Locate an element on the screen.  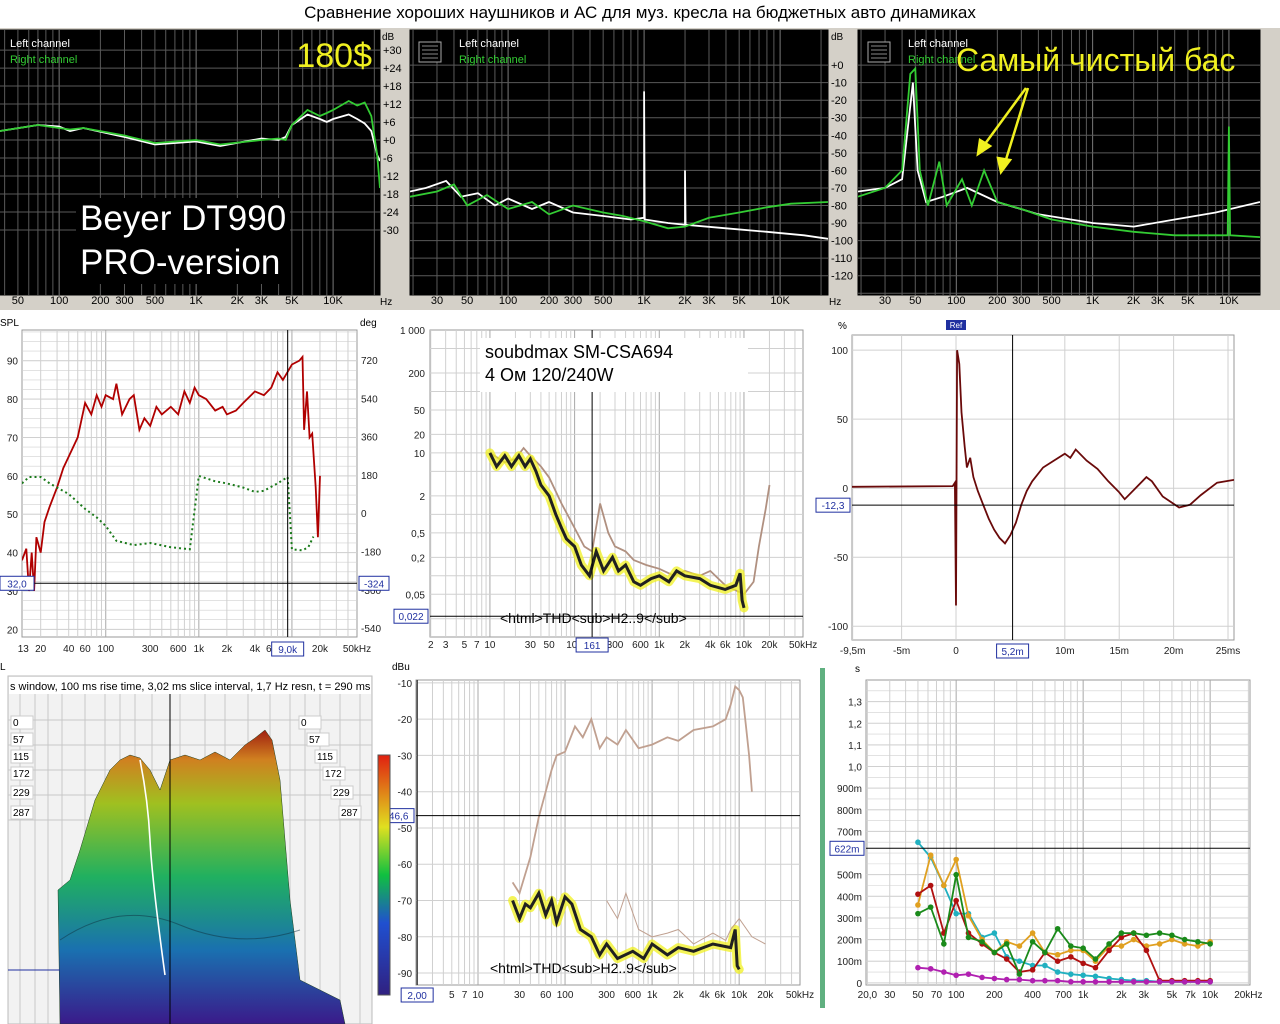
y-tick-label: +0 is located at coordinates (389, 141).